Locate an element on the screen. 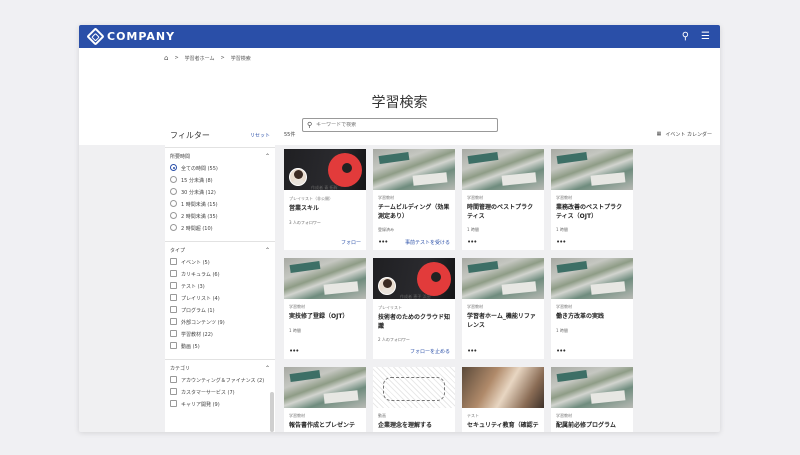 The image size is (800, 455). card-body: 動画 企業理念を理解する is located at coordinates (414, 422).